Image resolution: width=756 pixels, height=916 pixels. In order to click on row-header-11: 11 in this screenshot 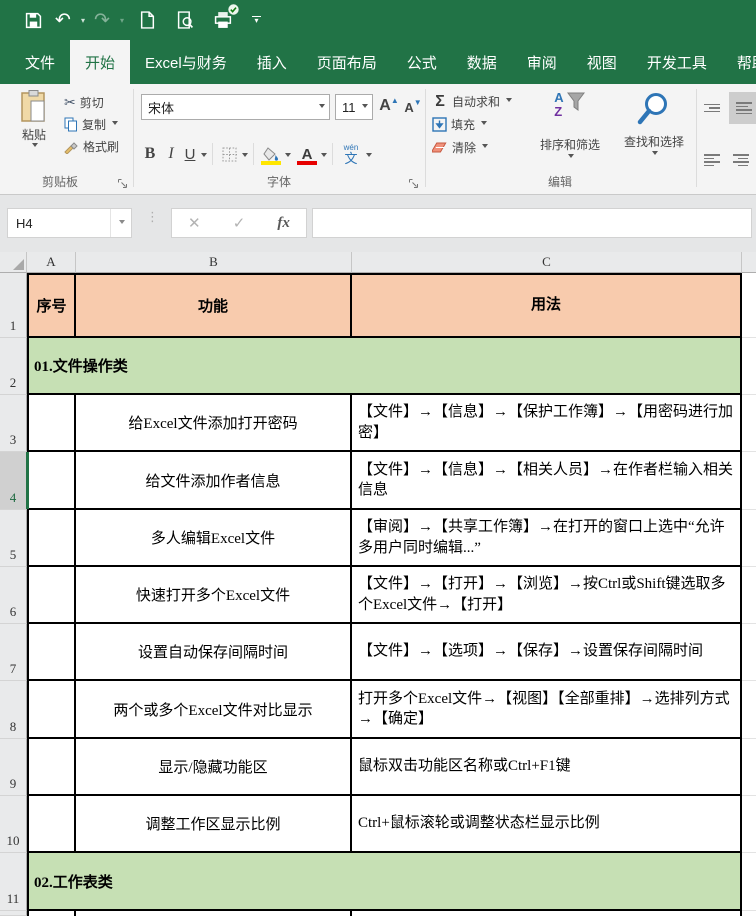, I will do `click(13, 882)`.